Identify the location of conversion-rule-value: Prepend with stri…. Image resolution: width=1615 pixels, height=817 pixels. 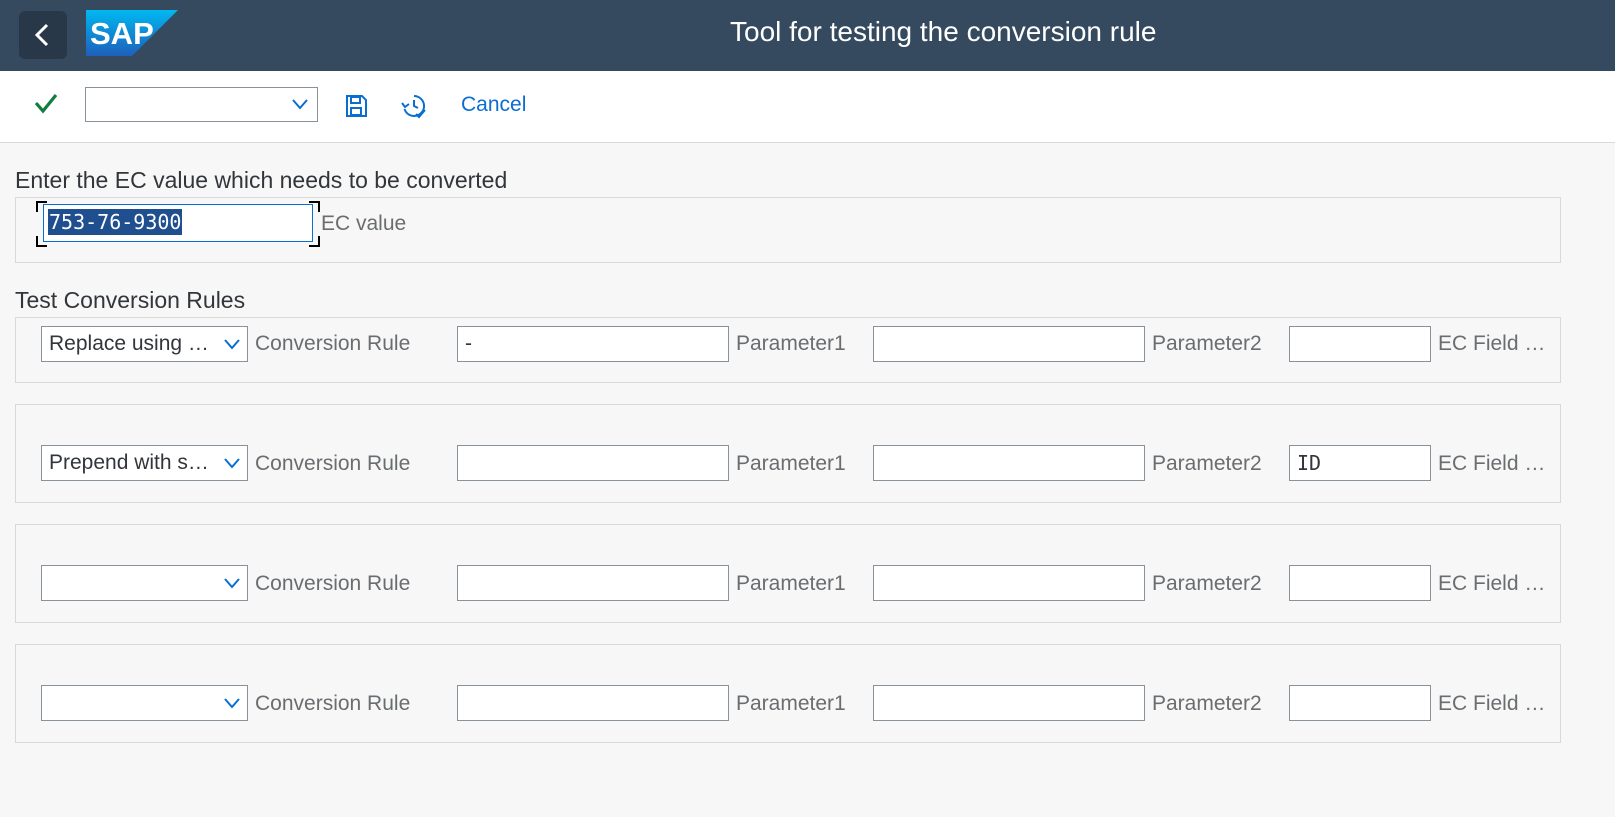
(129, 462).